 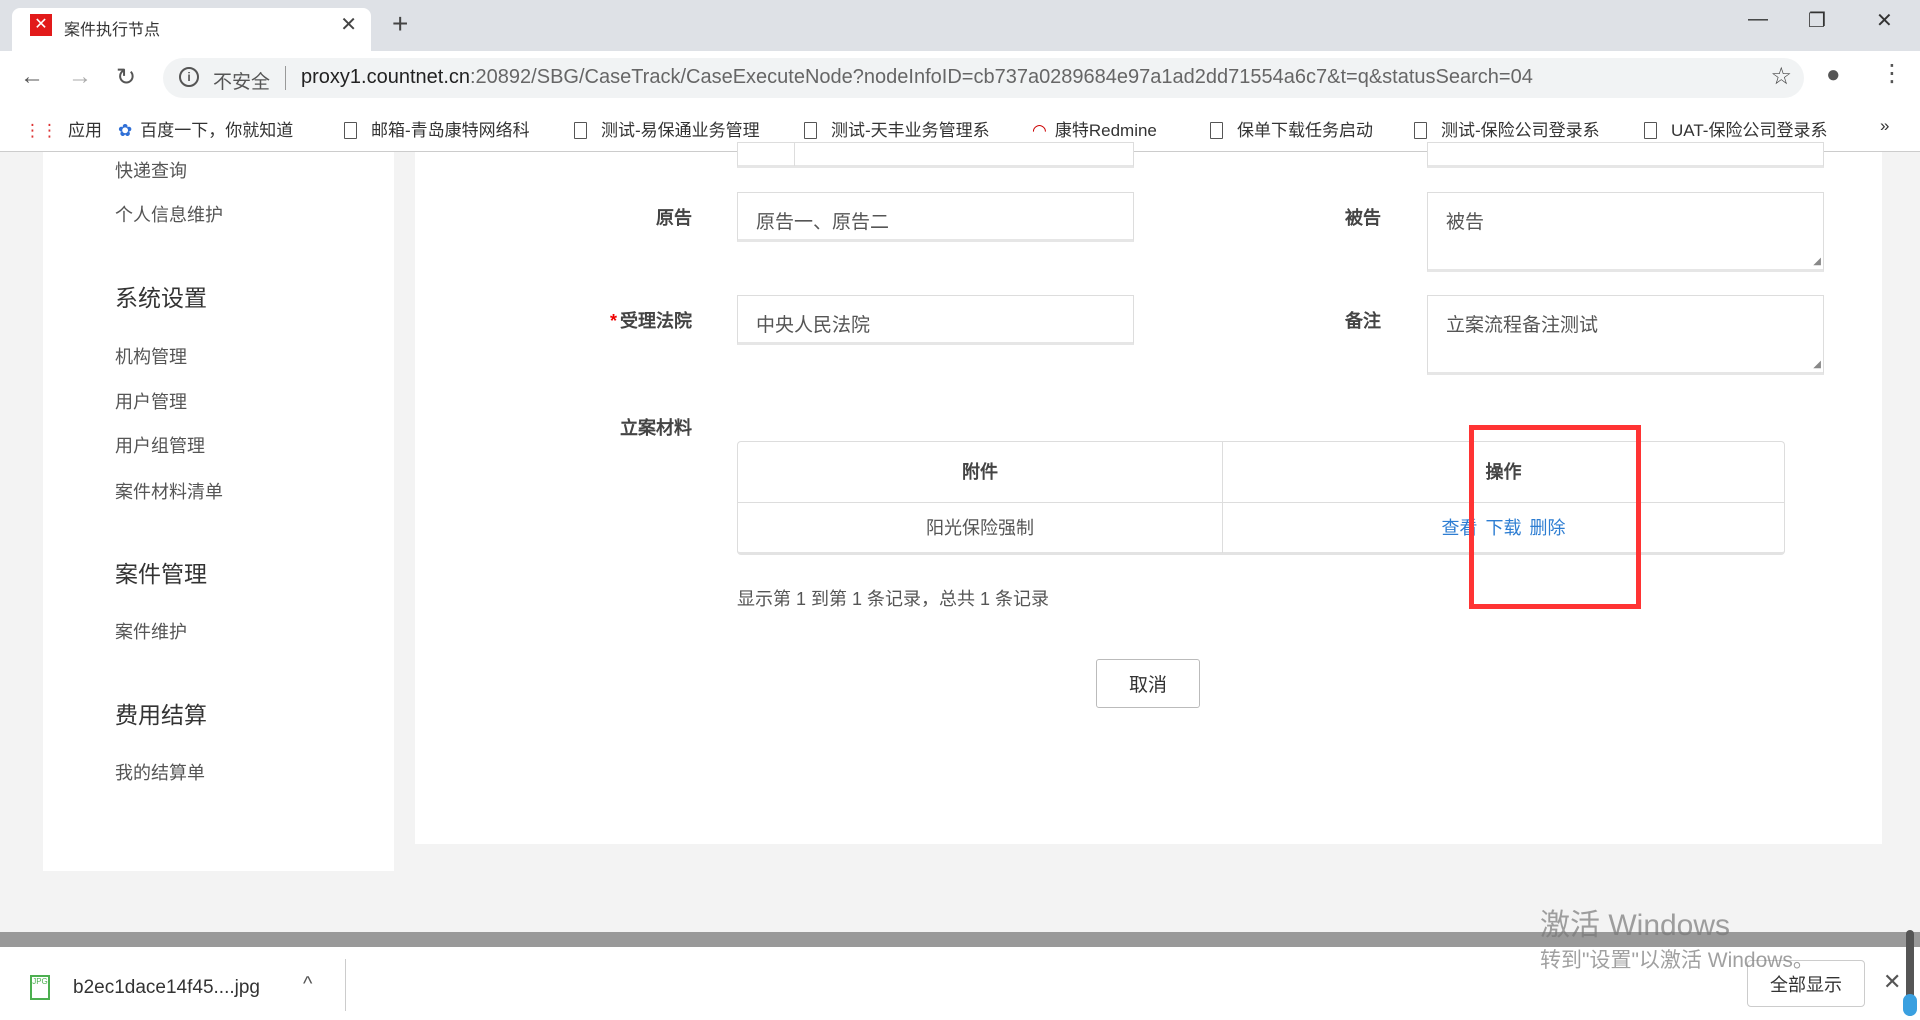 I want to click on court-label-text: 受理法院, so click(x=656, y=321).